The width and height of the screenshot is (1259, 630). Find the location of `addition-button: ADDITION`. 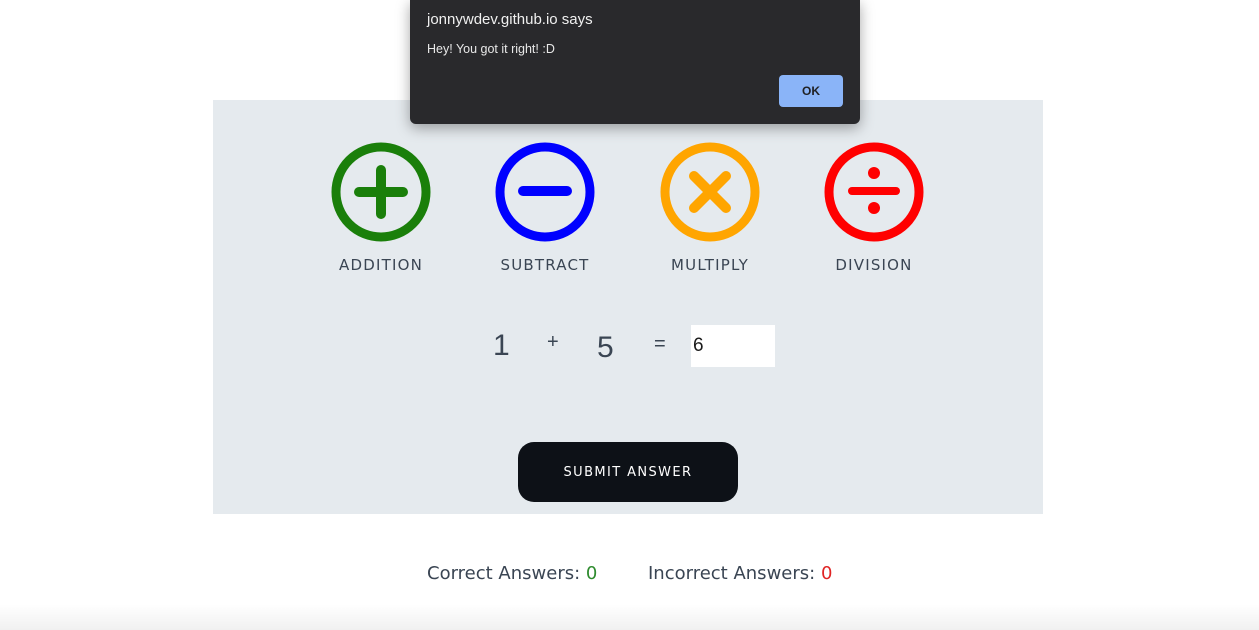

addition-button: ADDITION is located at coordinates (381, 208).